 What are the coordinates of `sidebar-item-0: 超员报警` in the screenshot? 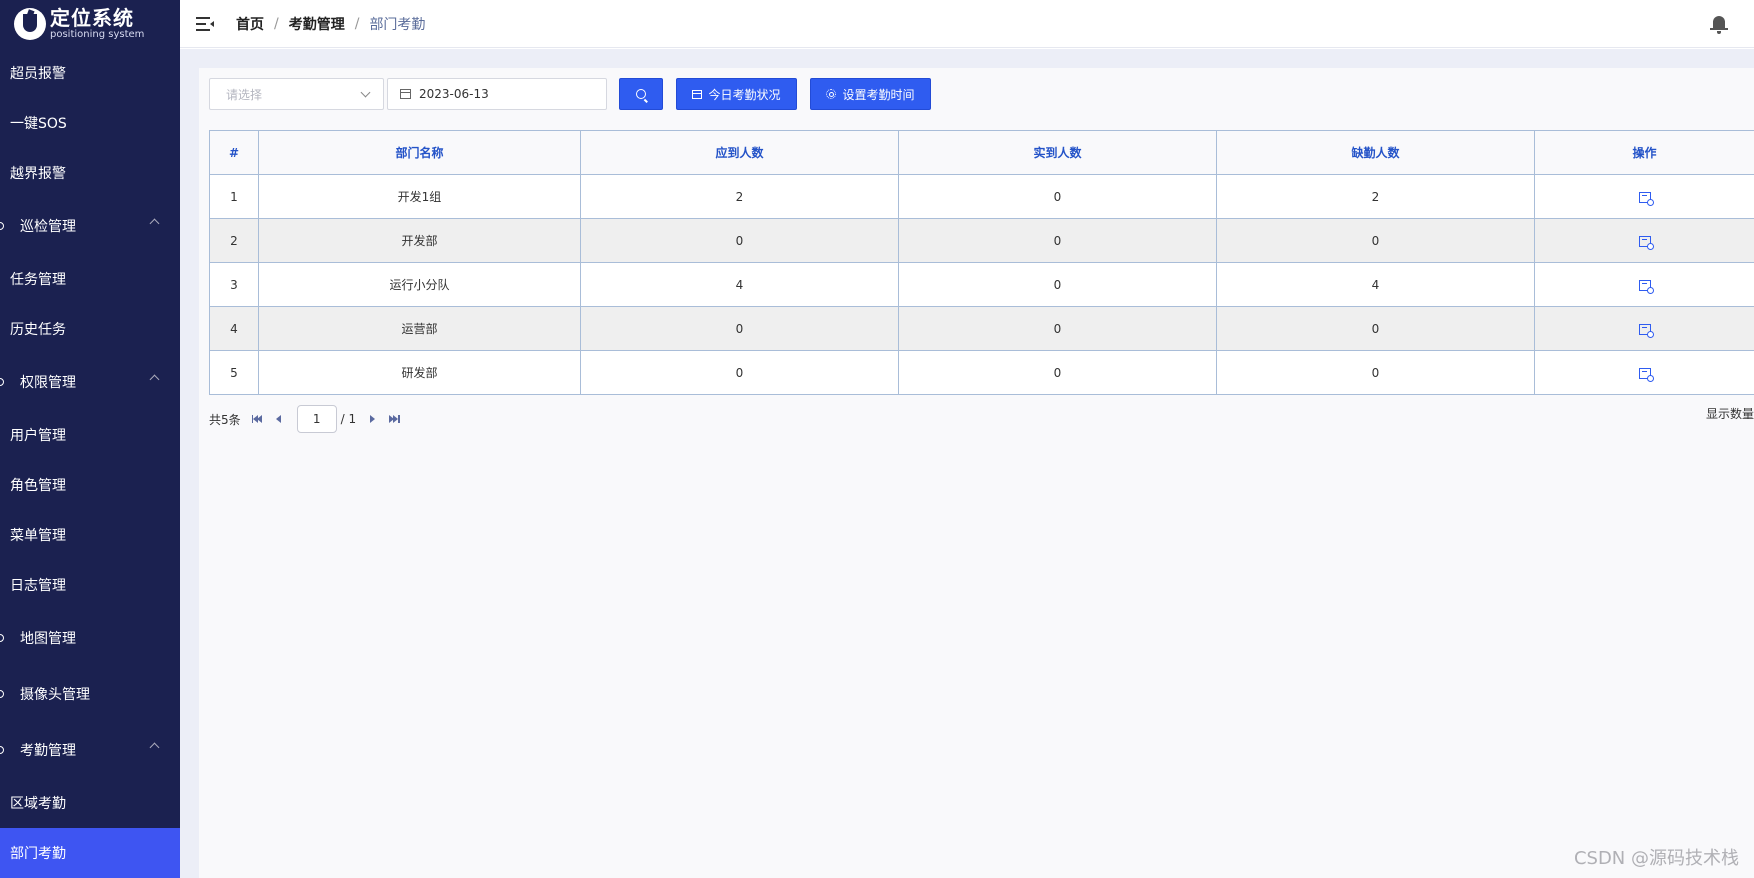 It's located at (90, 73).